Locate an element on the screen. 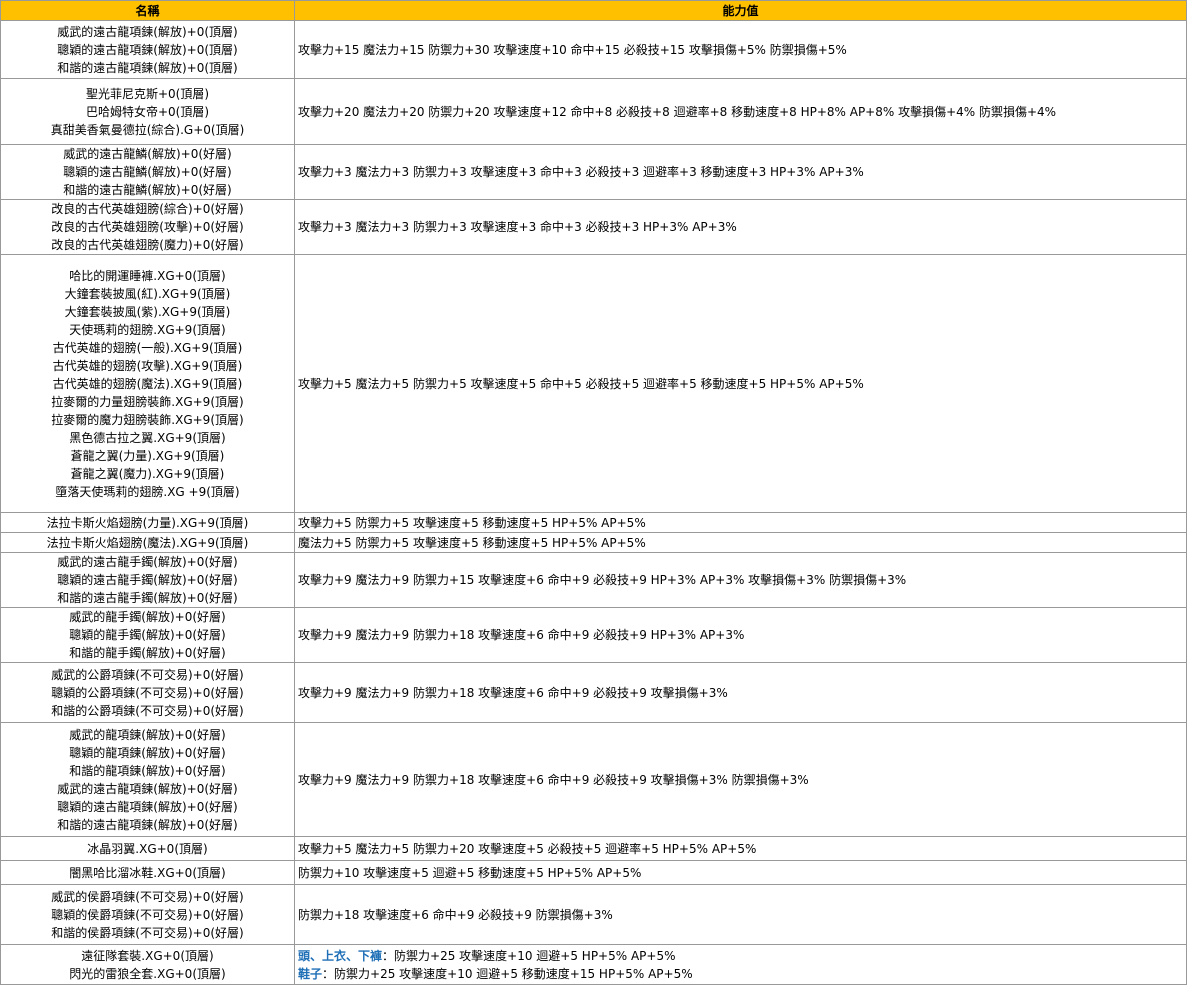 This screenshot has width=1187, height=985. stats-line: 頭、上衣、下褲：防禦力+25 攻擊速度+10 迴避+5 HP+5% AP+5% is located at coordinates (741, 956).